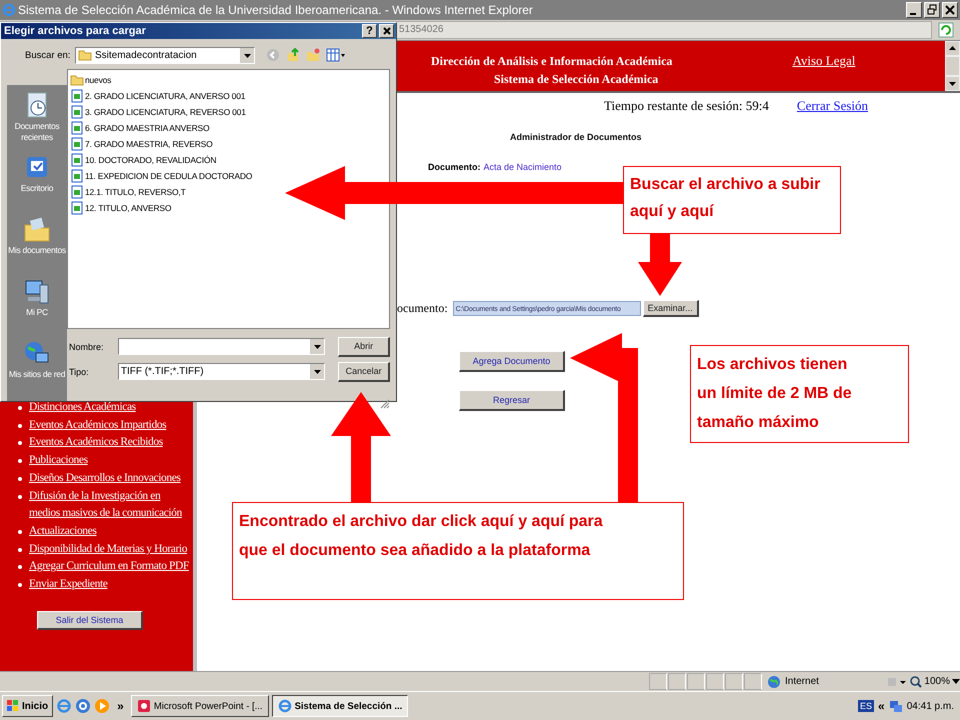  What do you see at coordinates (37, 312) in the screenshot?
I see `place-label: Mi PC` at bounding box center [37, 312].